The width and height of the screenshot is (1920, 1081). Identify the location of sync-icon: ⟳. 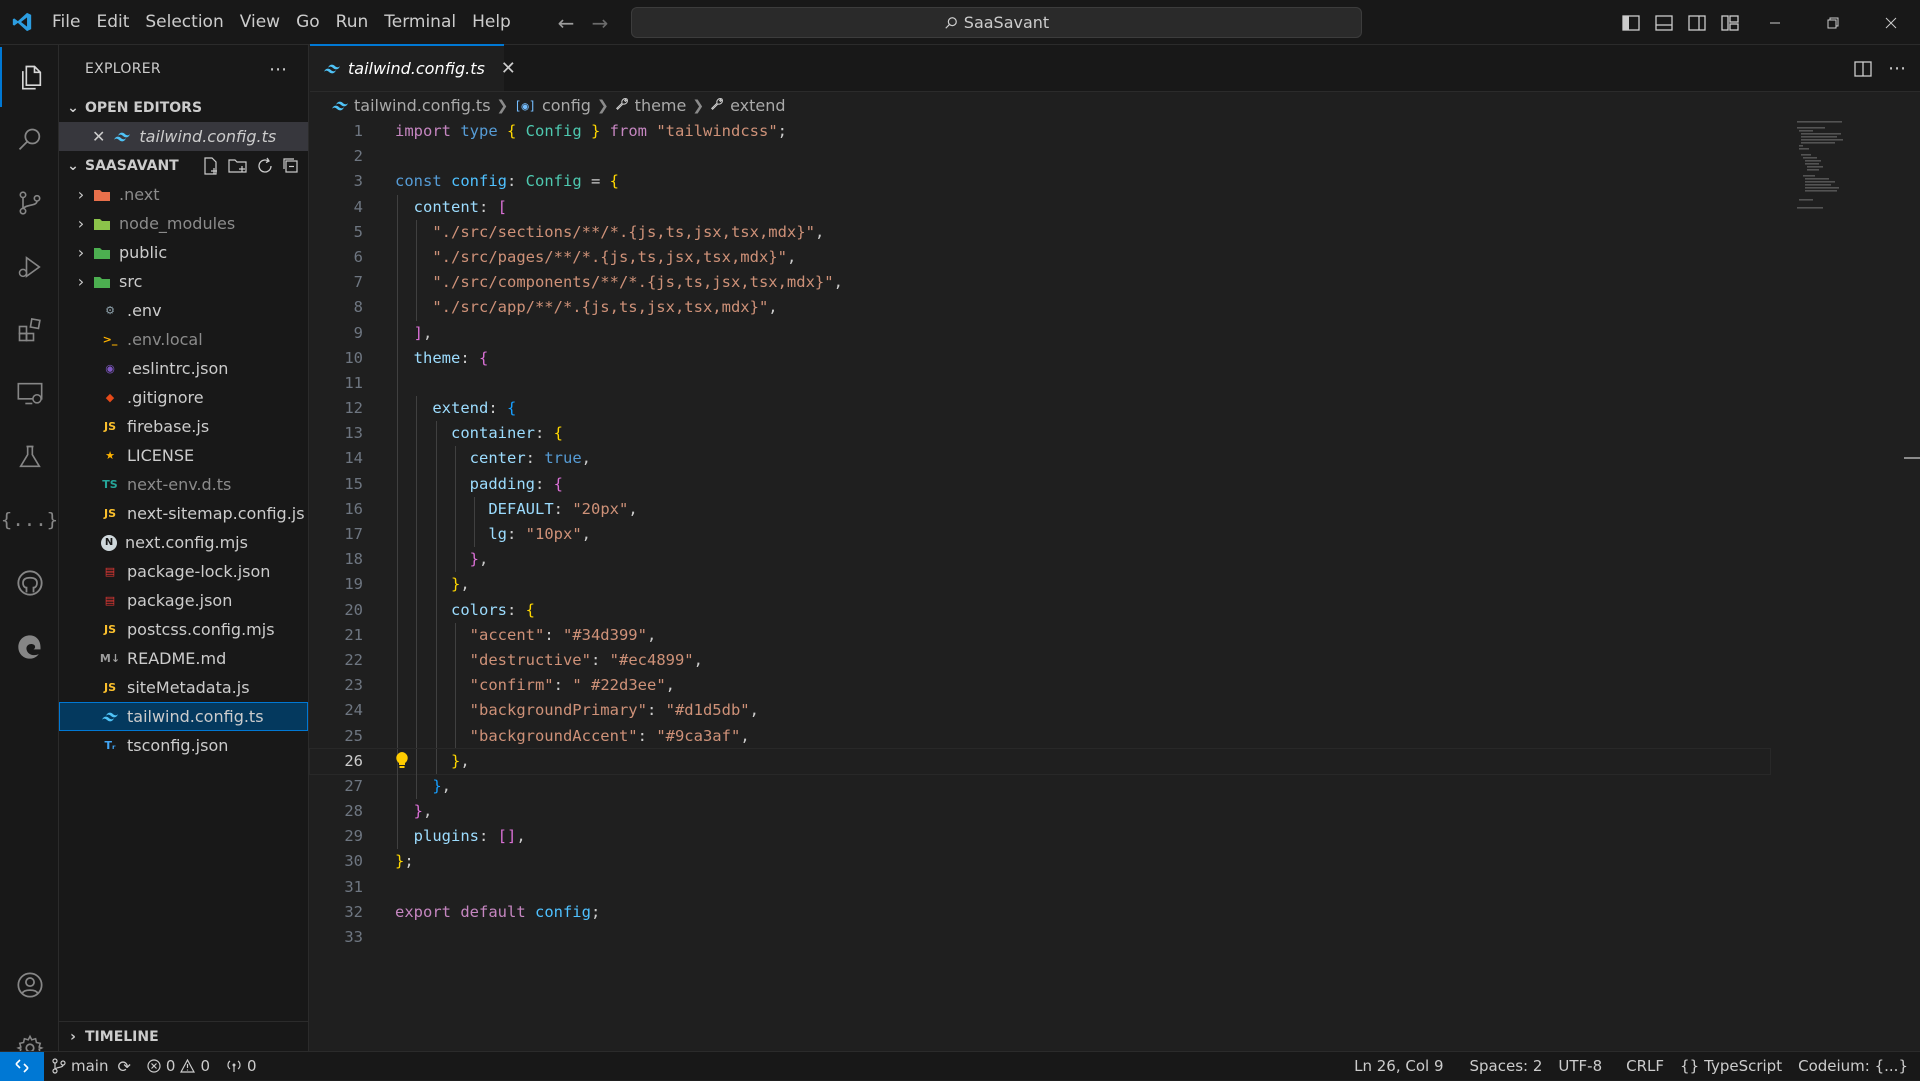
(123, 1066).